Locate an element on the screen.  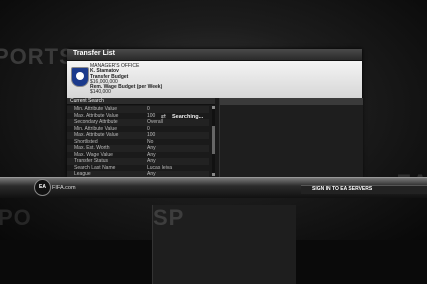
background-text-right: SP is located at coordinates (224, 244).